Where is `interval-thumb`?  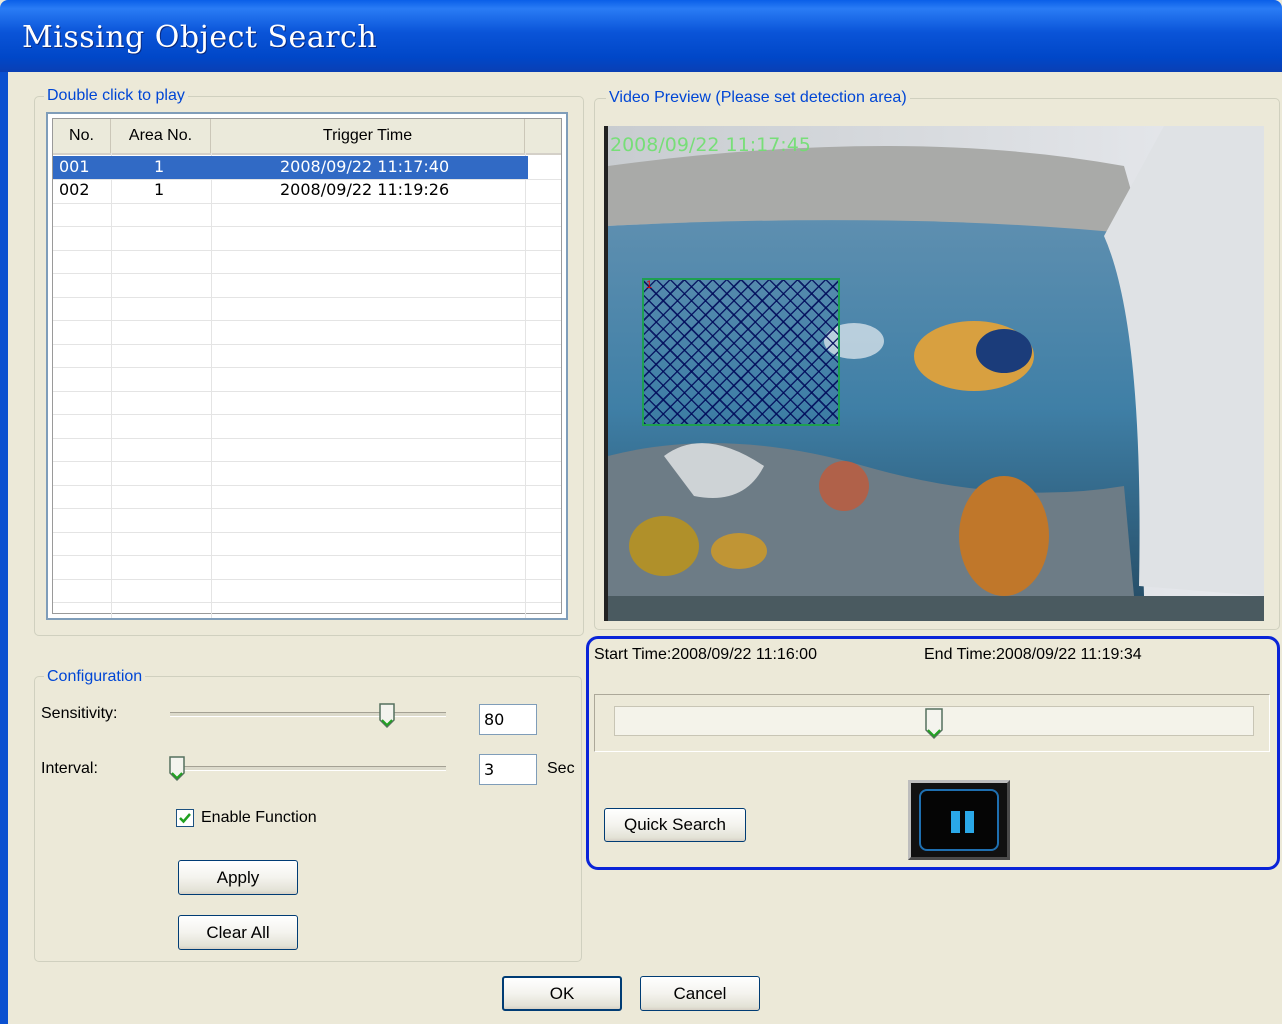
interval-thumb is located at coordinates (177, 771).